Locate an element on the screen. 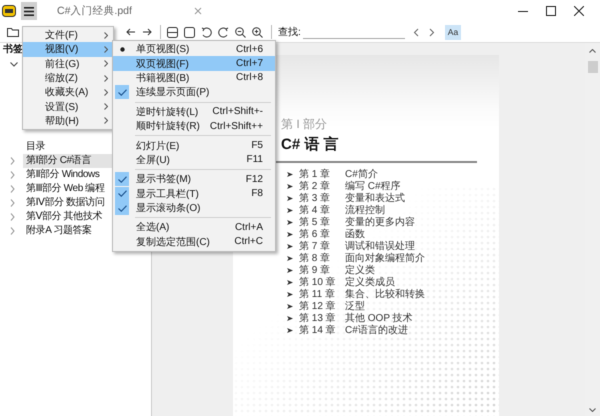 This screenshot has width=600, height=416. chapter-title: 函数 is located at coordinates (355, 234).